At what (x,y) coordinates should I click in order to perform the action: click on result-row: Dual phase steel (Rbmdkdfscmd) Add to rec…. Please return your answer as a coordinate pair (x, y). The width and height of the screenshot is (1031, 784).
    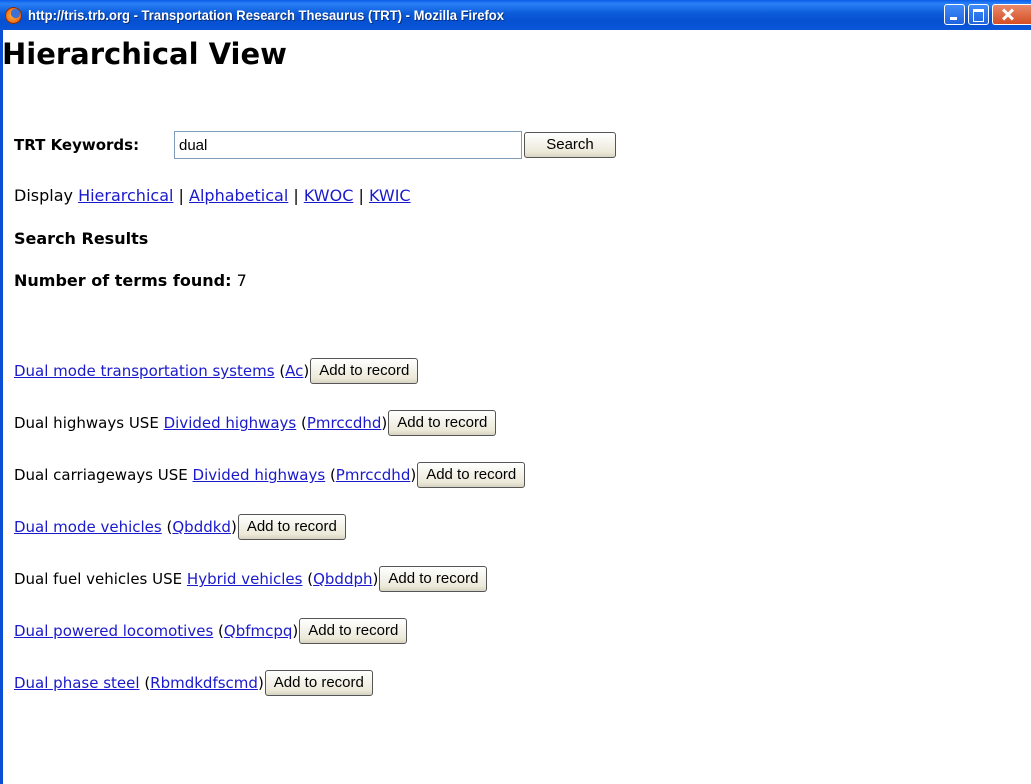
    Looking at the image, I should click on (193, 683).